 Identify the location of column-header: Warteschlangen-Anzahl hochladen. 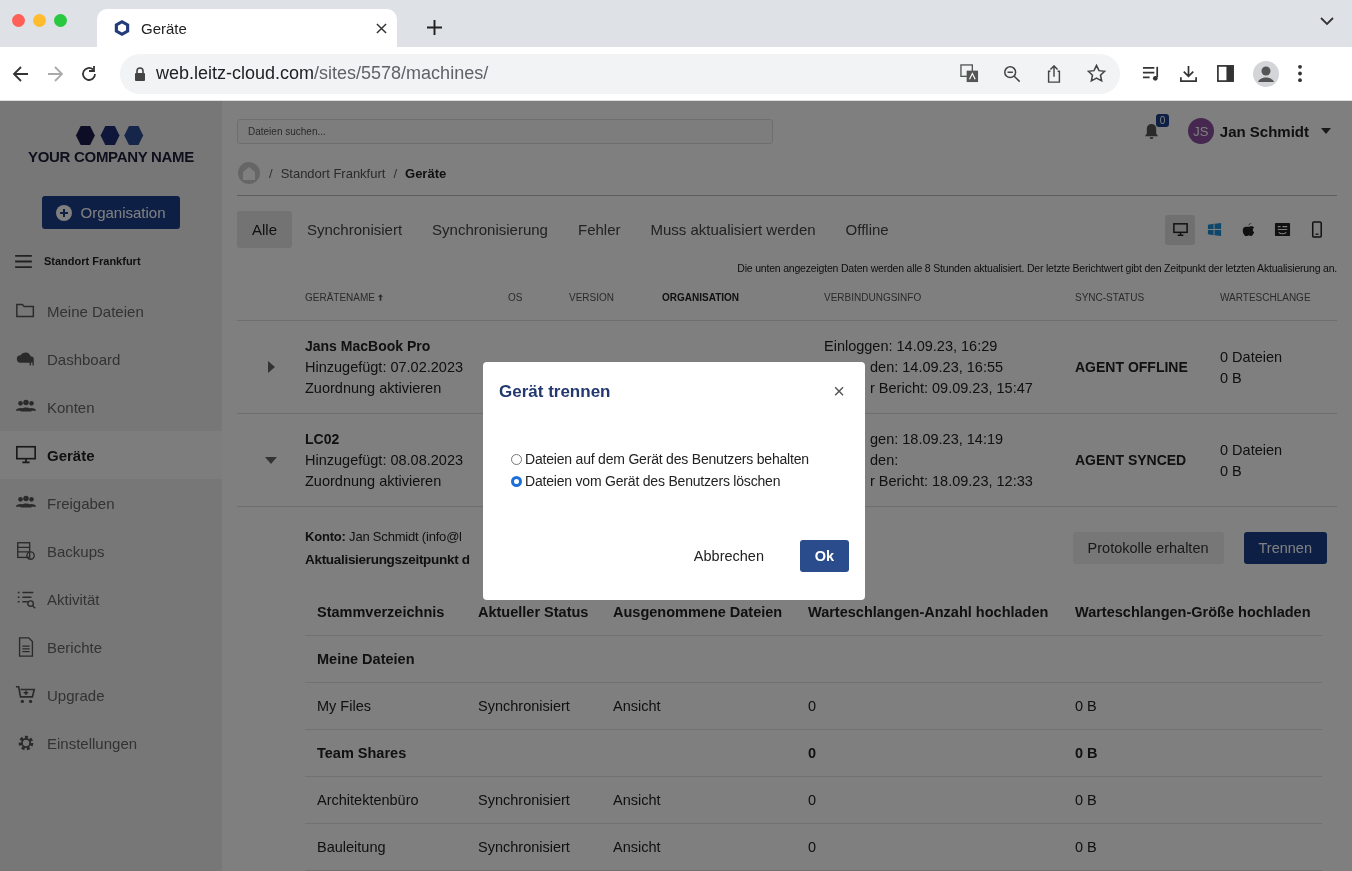
(928, 612).